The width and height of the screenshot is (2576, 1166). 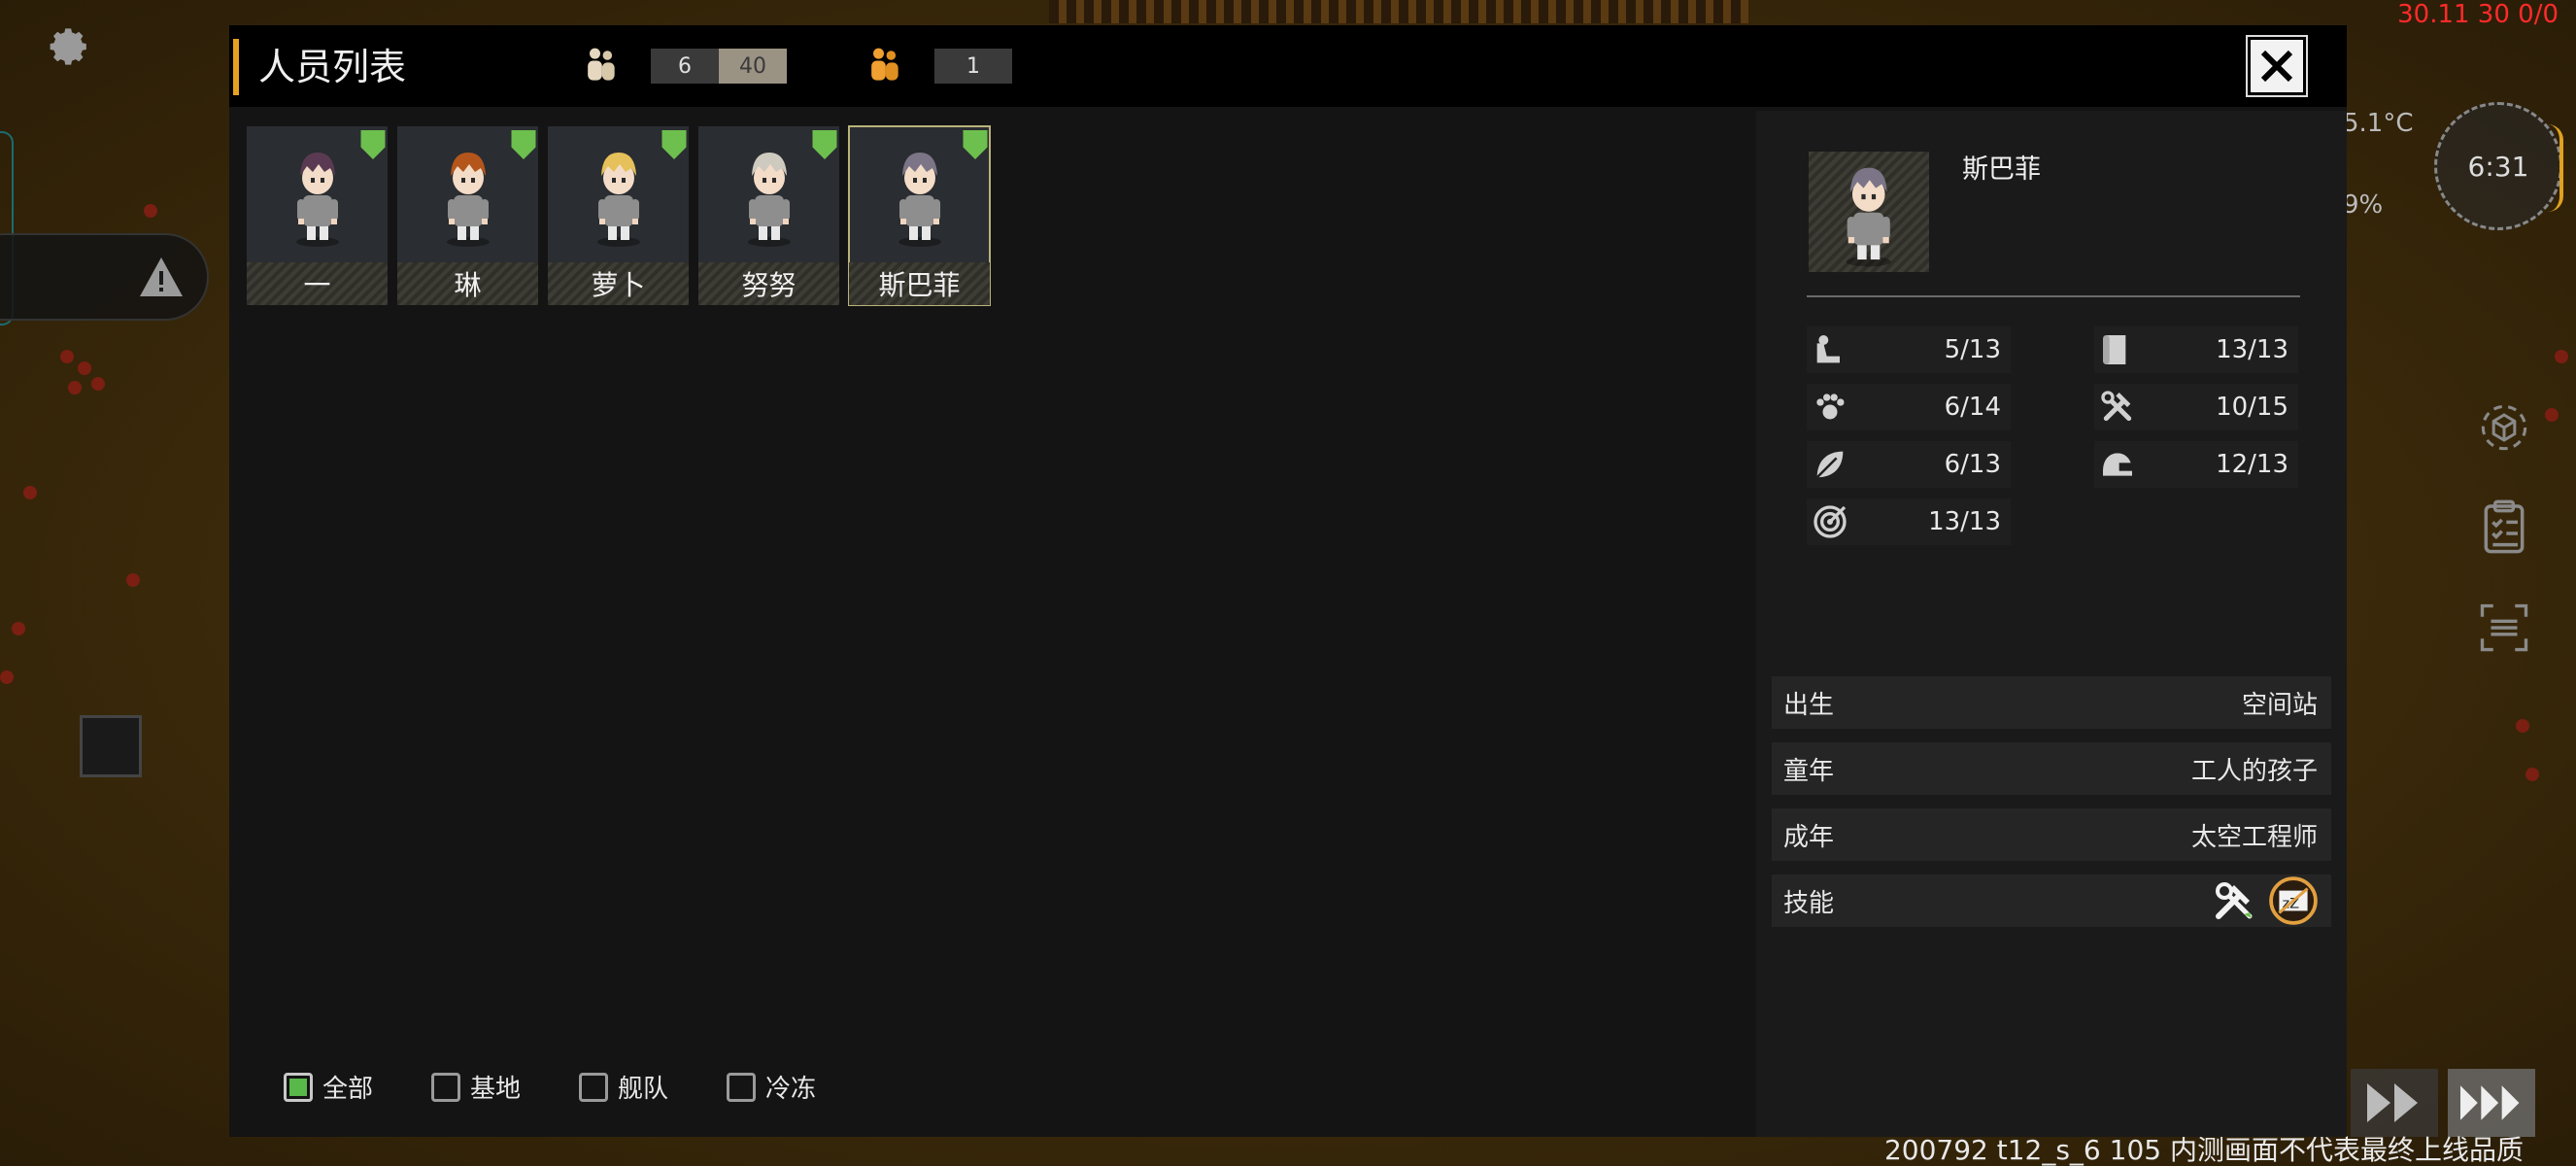 I want to click on attribute-value: 12/13, so click(x=2252, y=464).